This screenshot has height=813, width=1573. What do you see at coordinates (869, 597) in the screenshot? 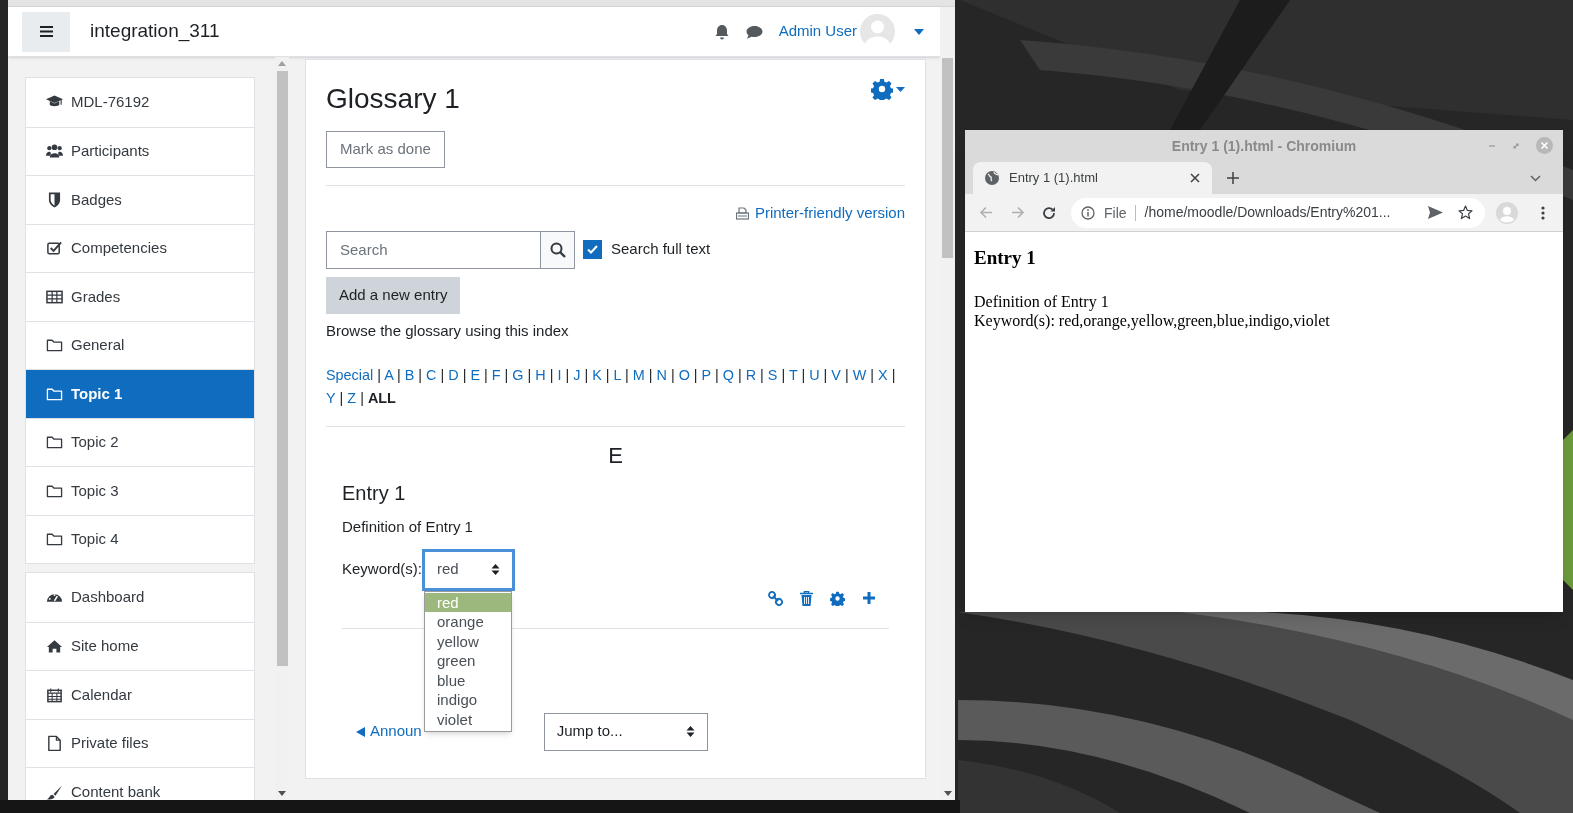
I see `plus-icon` at bounding box center [869, 597].